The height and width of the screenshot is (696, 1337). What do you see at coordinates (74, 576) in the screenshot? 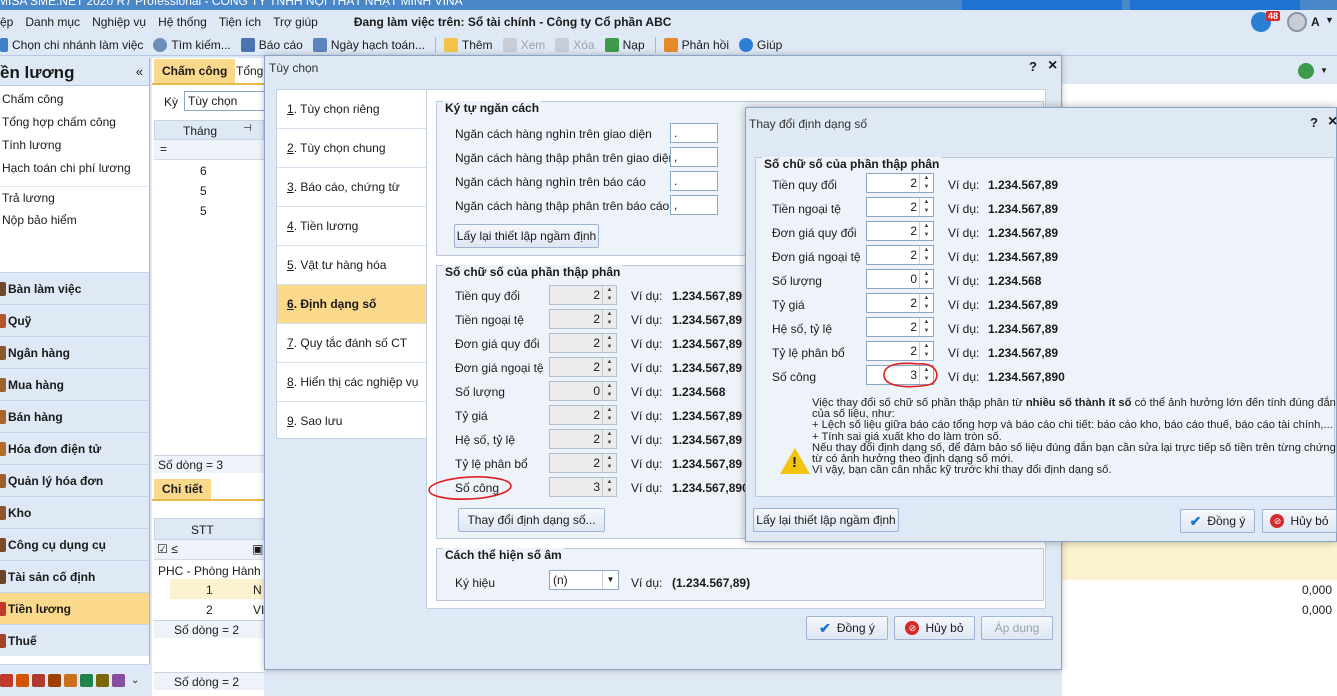
I see `nav-tai-san-co-dinh: Tài sản cố định` at bounding box center [74, 576].